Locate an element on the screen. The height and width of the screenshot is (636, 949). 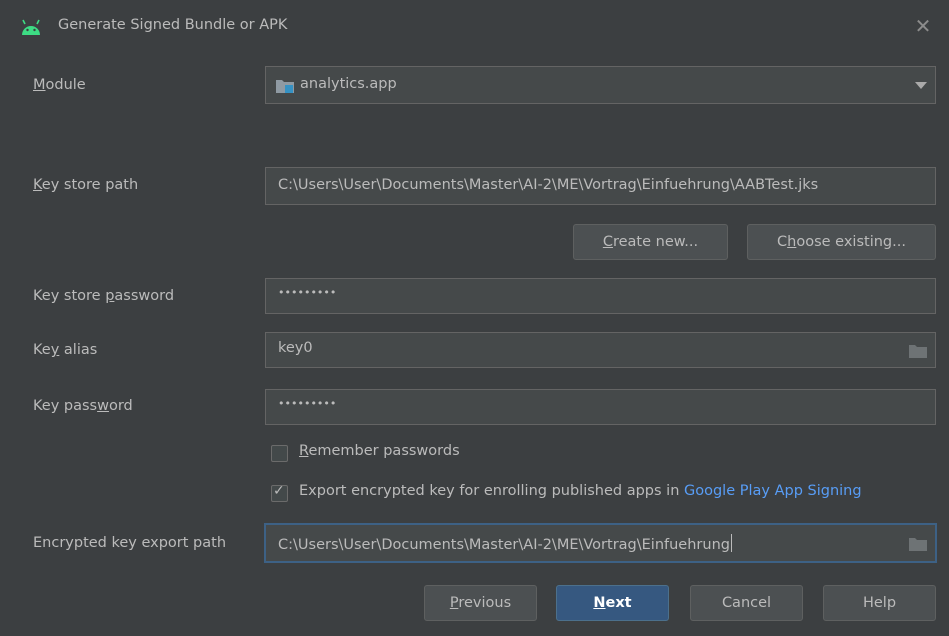
previous-button: Previous is located at coordinates (480, 603).